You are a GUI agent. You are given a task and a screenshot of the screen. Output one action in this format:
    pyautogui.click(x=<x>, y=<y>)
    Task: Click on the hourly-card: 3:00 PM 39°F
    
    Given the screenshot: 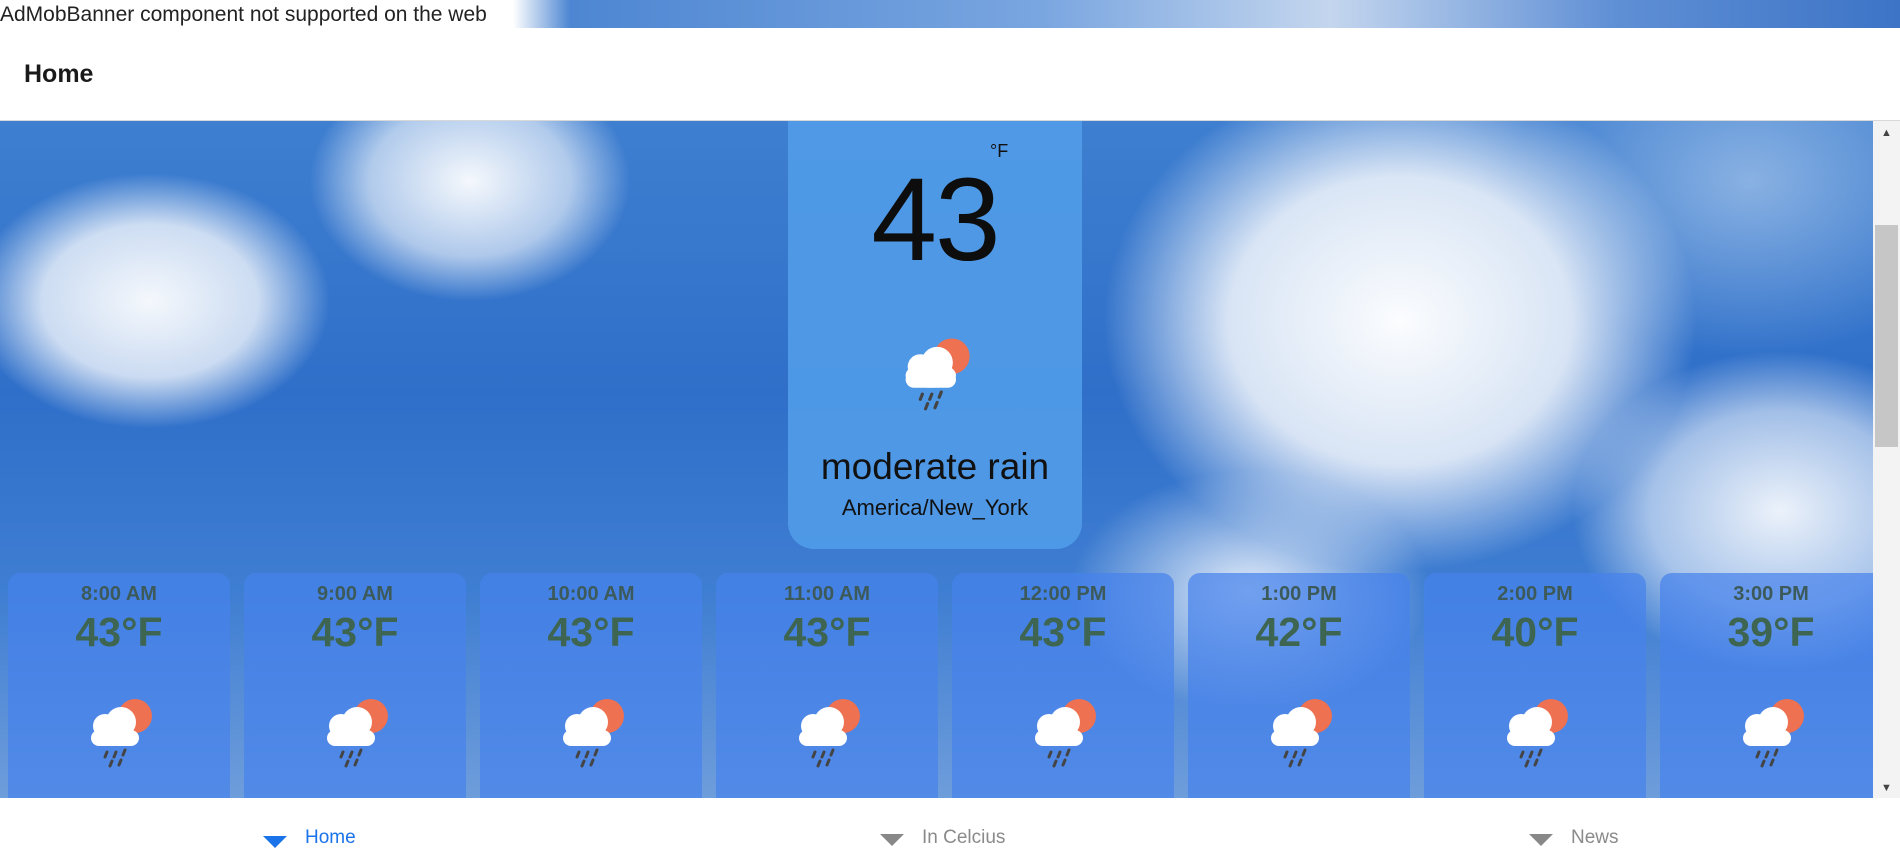 What is the action you would take?
    pyautogui.click(x=1766, y=685)
    